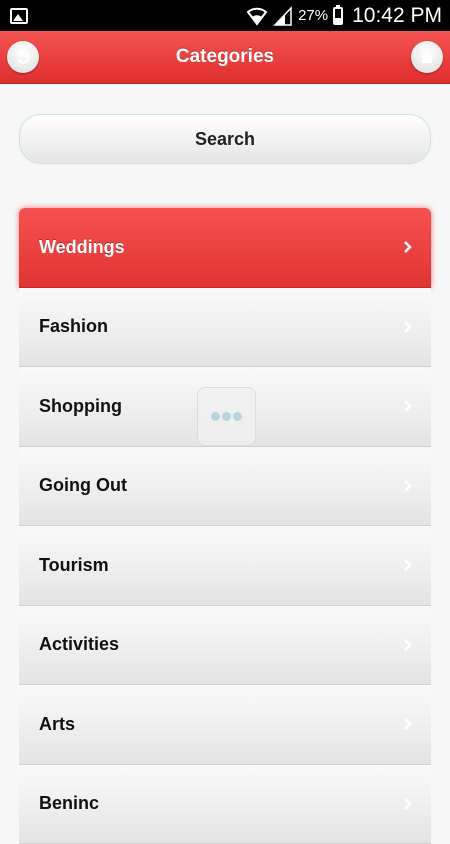 This screenshot has height=844, width=450. Describe the element at coordinates (225, 328) in the screenshot. I see `category-item-fashion: Fashion` at that location.